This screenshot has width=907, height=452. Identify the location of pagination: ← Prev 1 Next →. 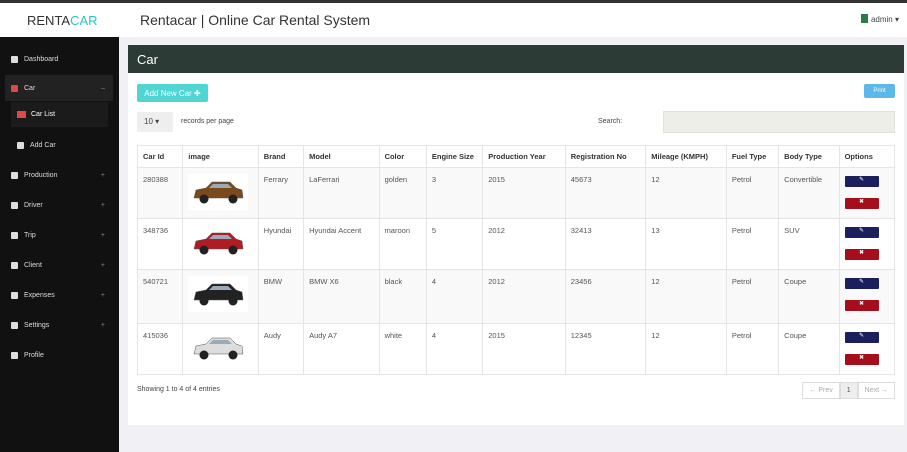
(848, 390).